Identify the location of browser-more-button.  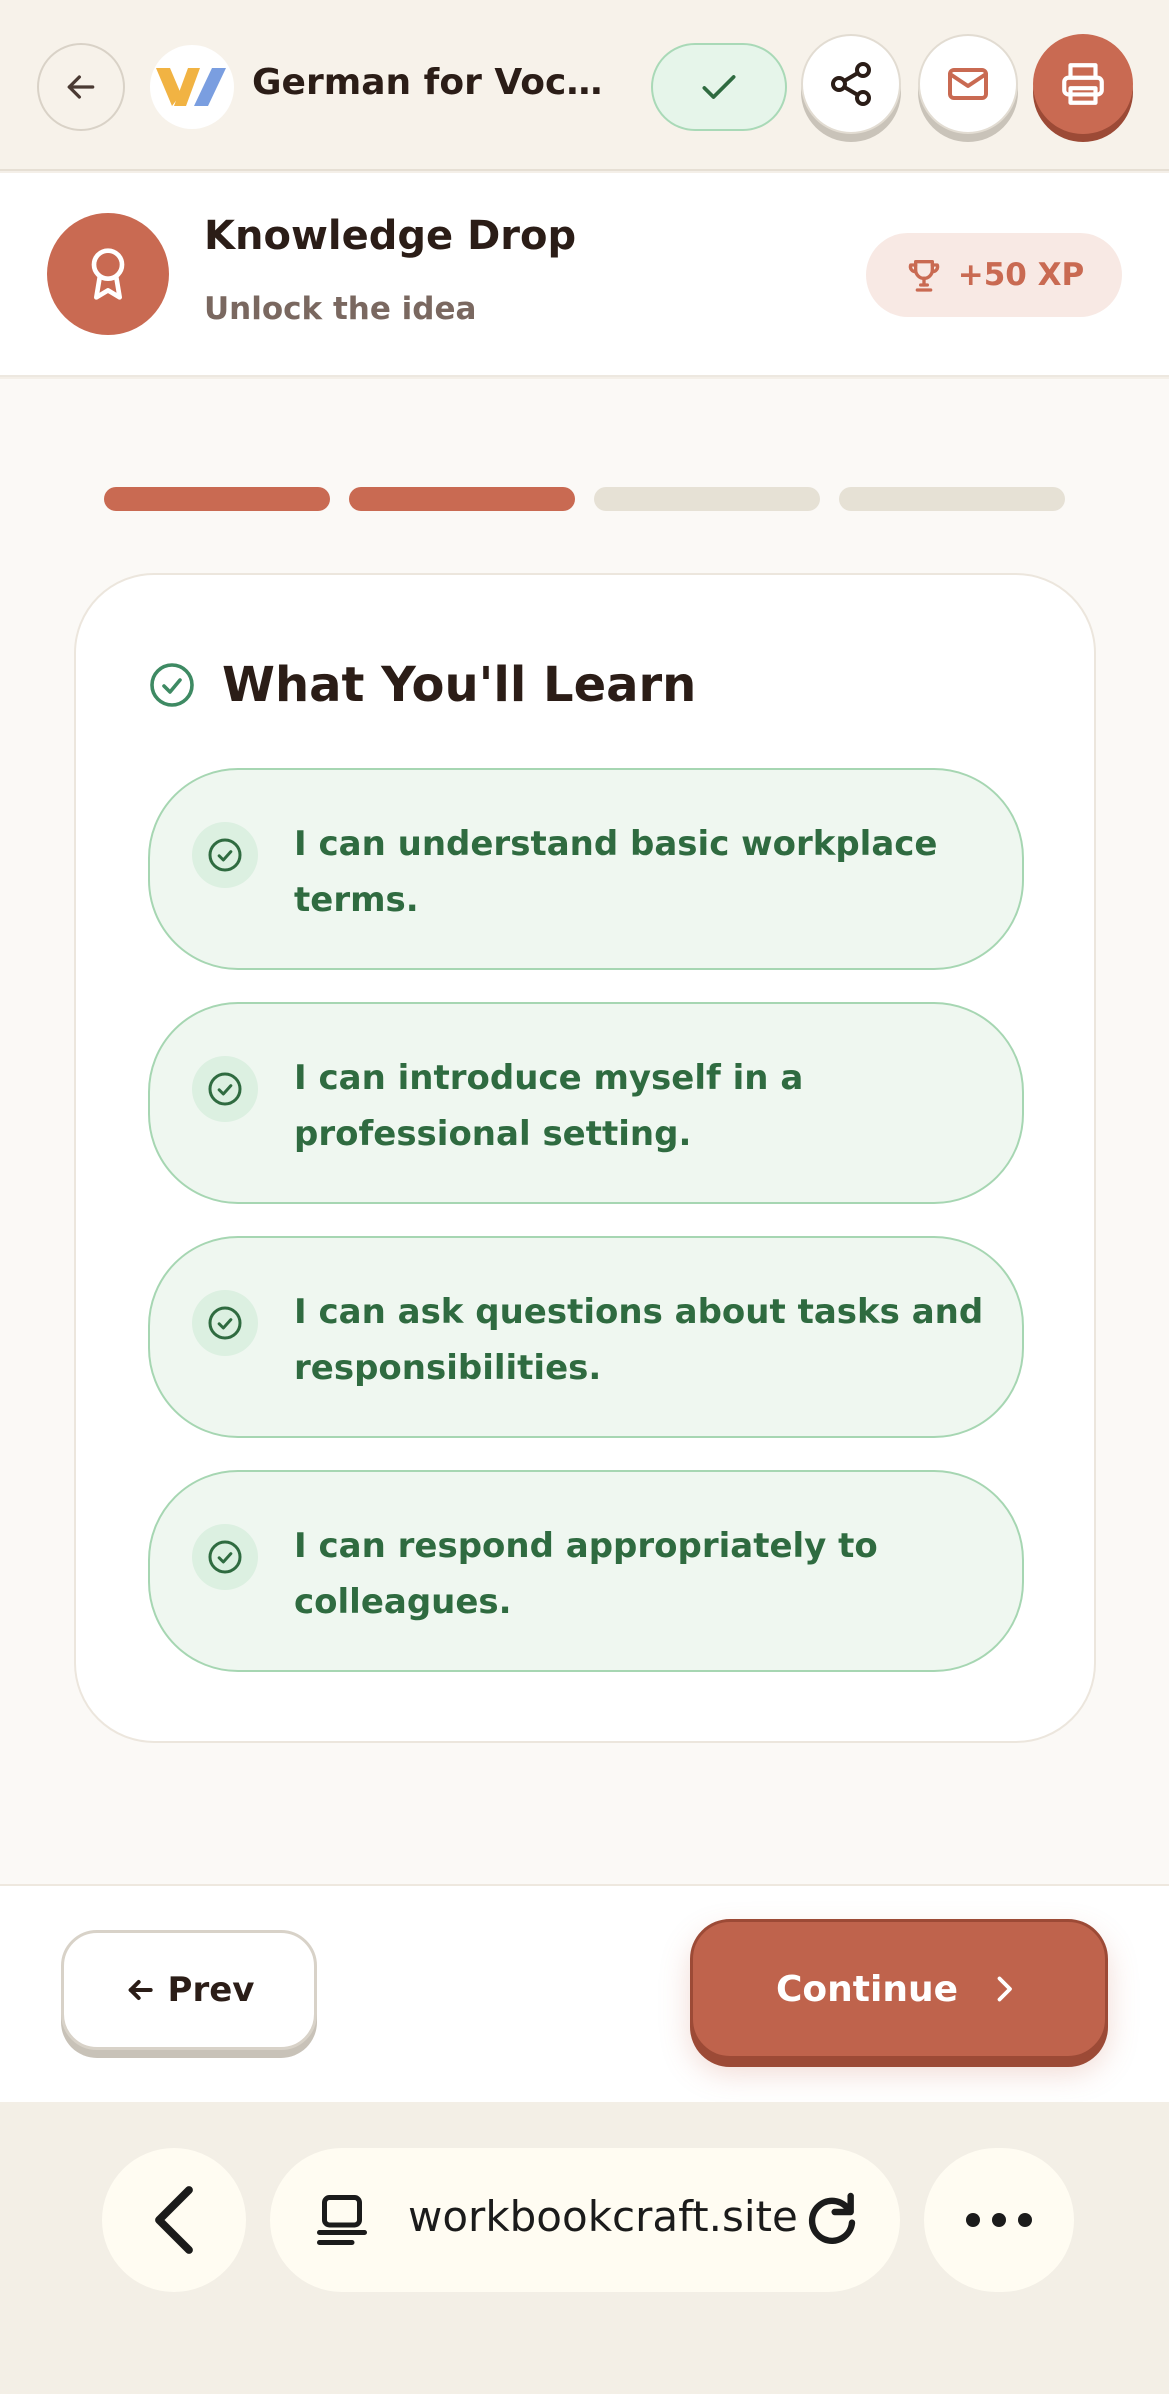
(999, 2220).